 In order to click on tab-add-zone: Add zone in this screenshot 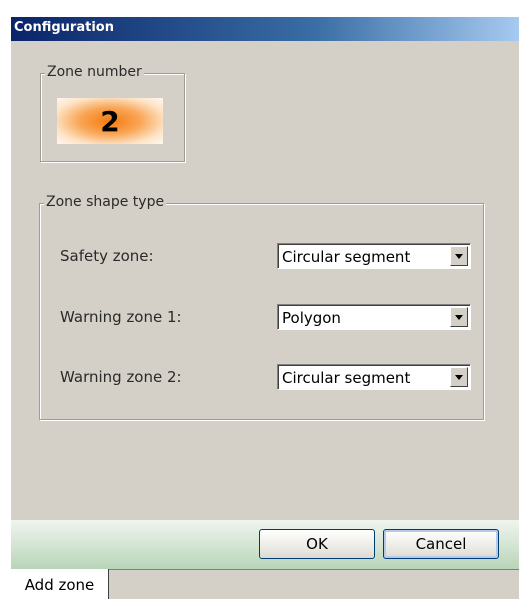, I will do `click(60, 584)`.